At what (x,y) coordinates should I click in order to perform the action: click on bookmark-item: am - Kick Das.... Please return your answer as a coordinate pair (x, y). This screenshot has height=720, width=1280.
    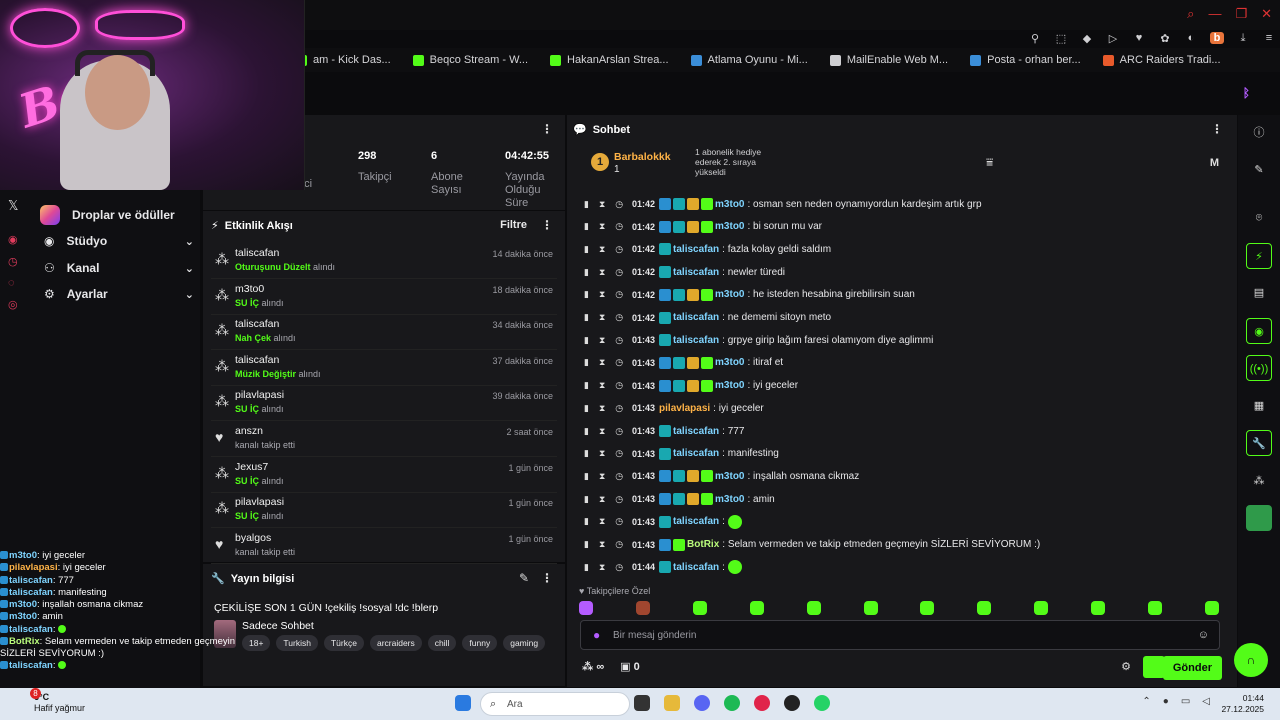
    Looking at the image, I should click on (343, 60).